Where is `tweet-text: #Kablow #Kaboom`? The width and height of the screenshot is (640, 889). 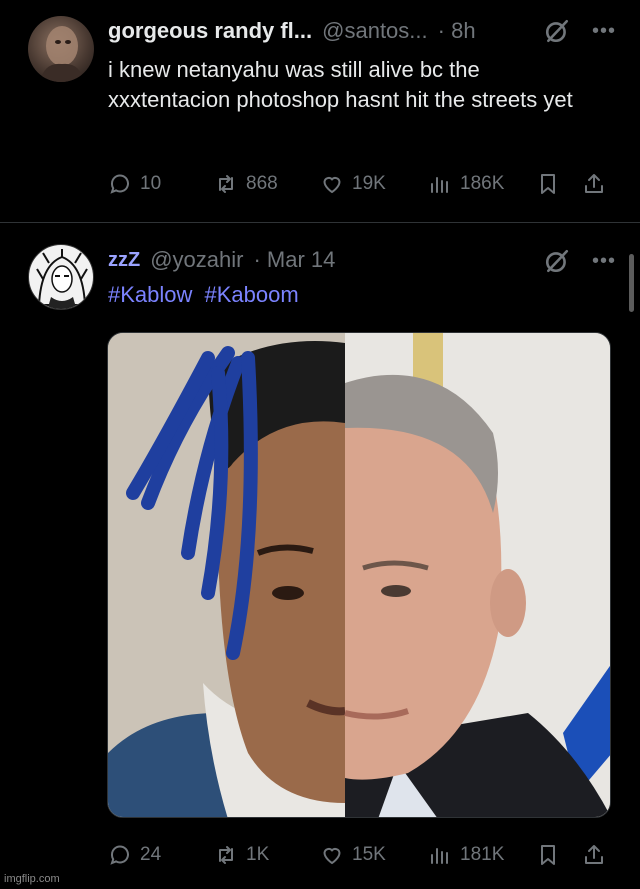 tweet-text: #Kablow #Kaboom is located at coordinates (206, 295).